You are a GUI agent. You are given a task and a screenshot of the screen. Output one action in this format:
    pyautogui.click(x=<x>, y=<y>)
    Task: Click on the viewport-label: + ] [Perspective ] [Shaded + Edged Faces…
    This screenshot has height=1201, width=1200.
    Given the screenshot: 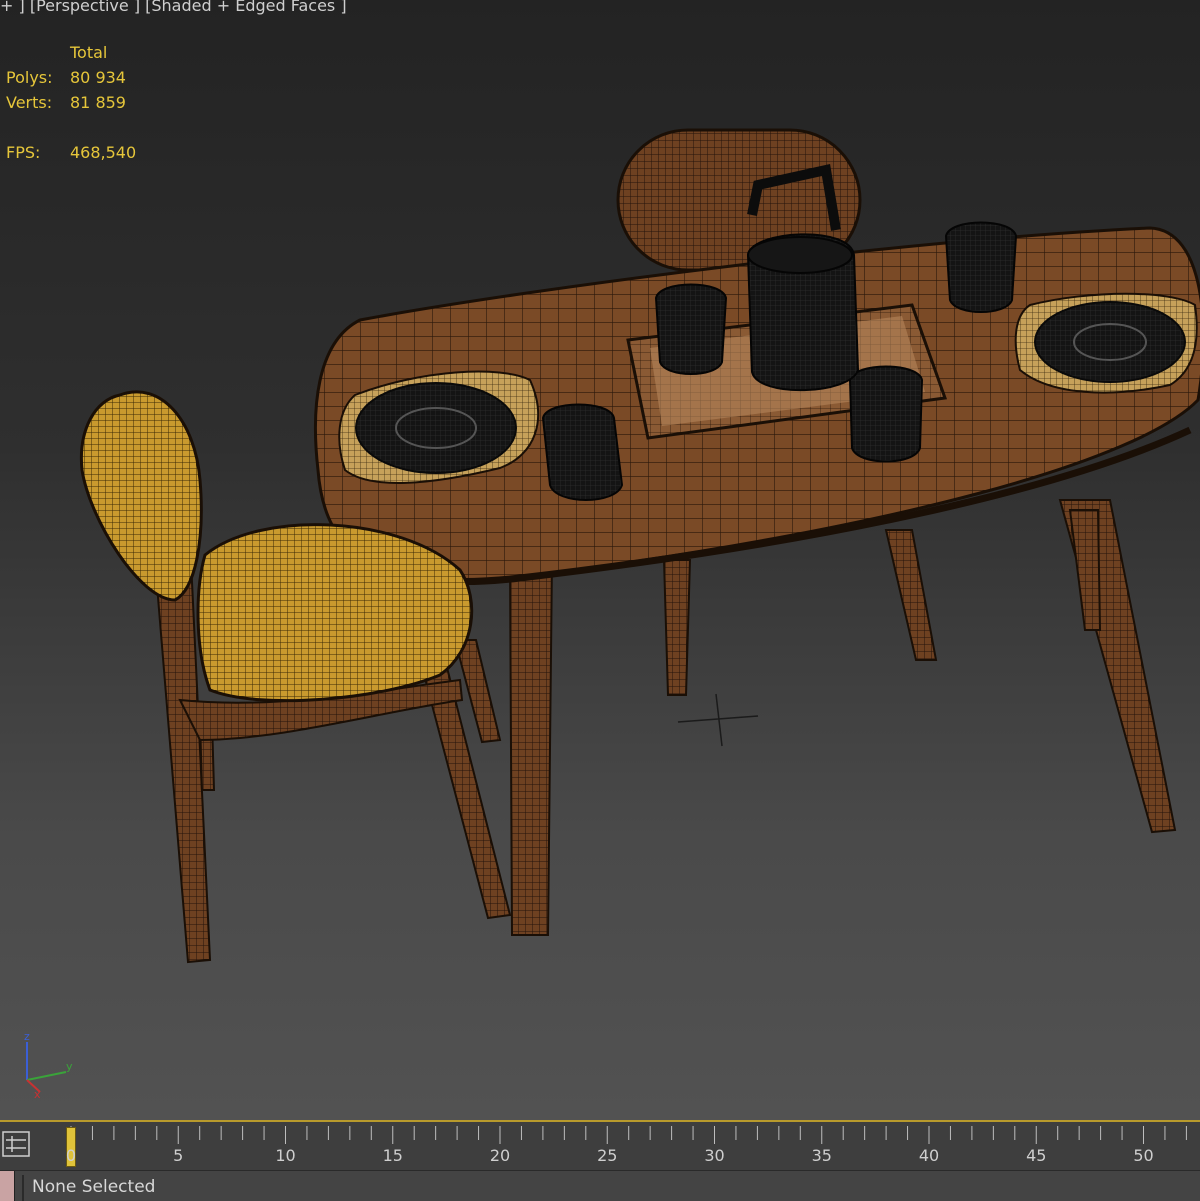 What is the action you would take?
    pyautogui.click(x=173, y=7)
    